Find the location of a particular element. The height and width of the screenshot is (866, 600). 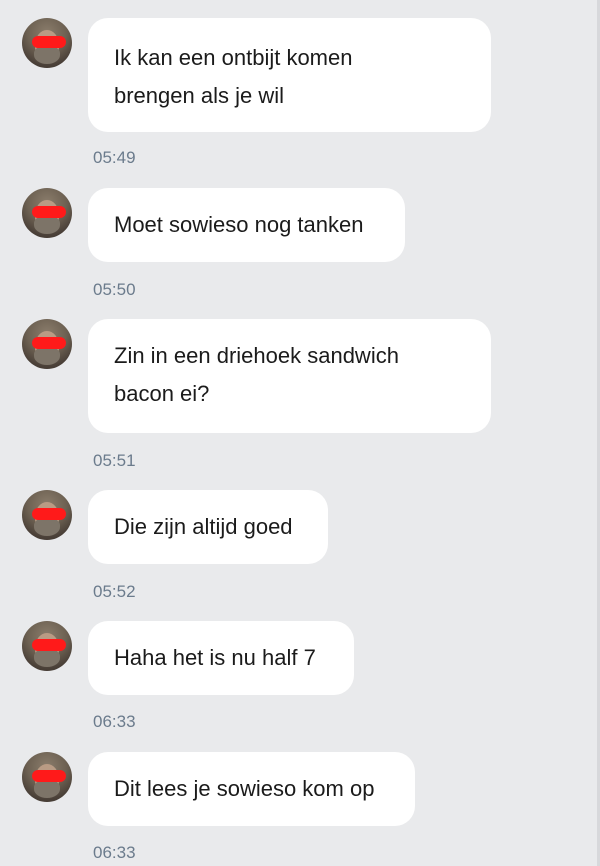

message-bubble: Zin in een driehoek sandwich bacon ei? is located at coordinates (289, 376).